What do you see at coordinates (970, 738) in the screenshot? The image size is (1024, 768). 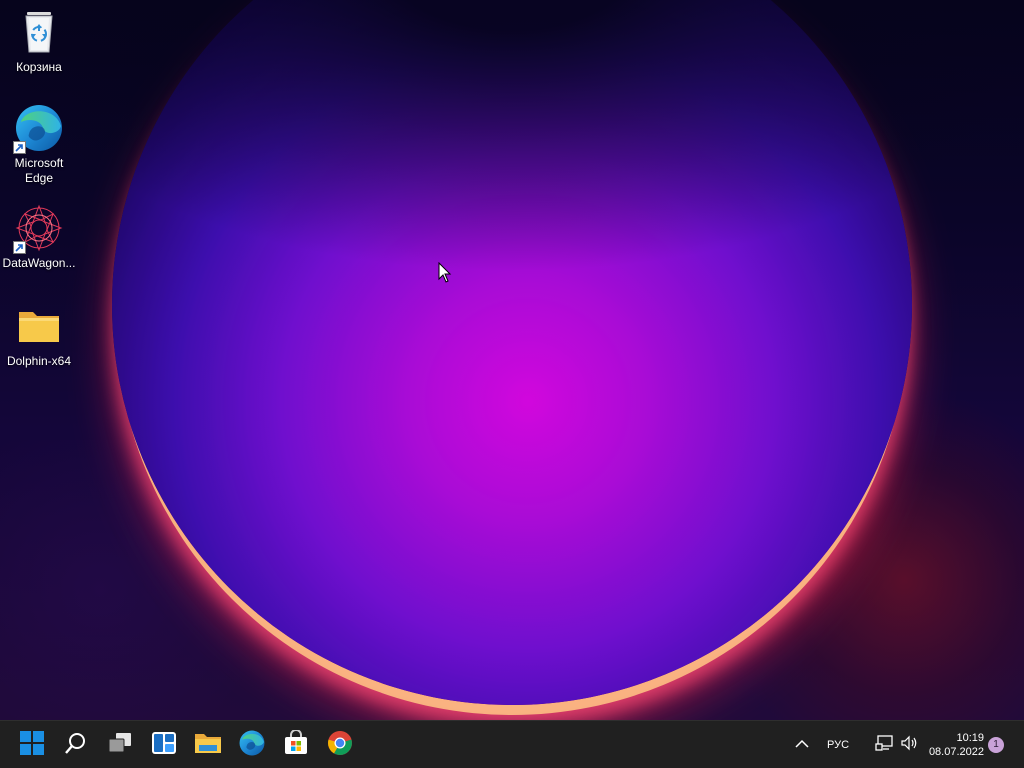 I see `clock-time: 10:19` at bounding box center [970, 738].